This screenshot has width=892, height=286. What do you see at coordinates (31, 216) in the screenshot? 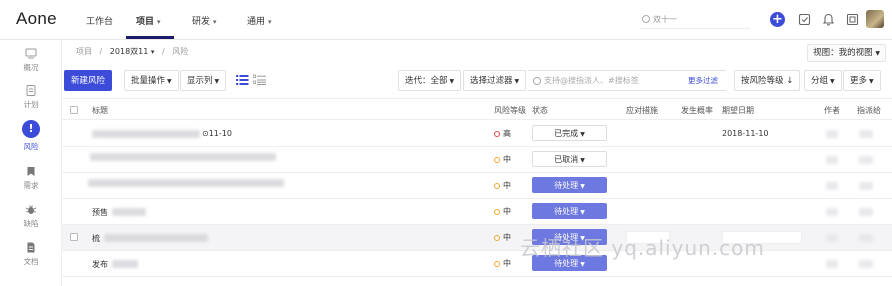
I see `sidebar-item-bug: 缺陷` at bounding box center [31, 216].